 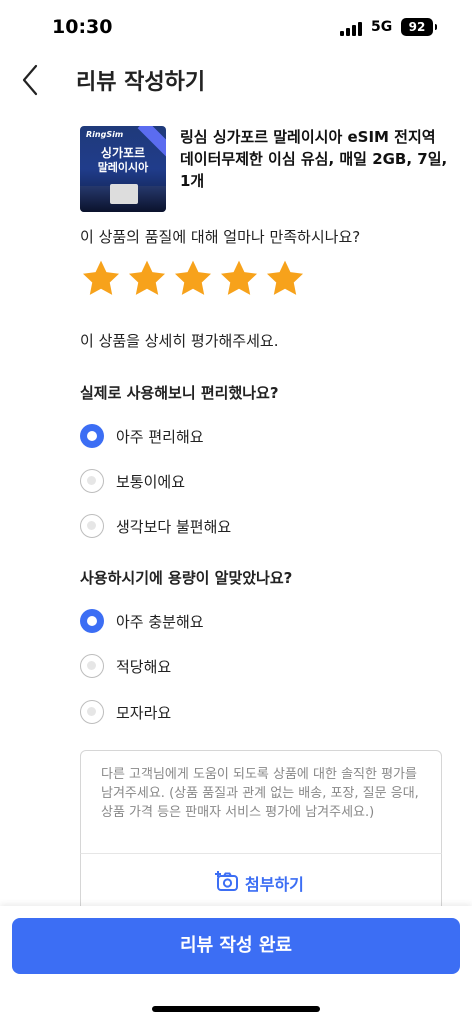 What do you see at coordinates (236, 946) in the screenshot?
I see `submit-review-button: 리뷰 작성 완료` at bounding box center [236, 946].